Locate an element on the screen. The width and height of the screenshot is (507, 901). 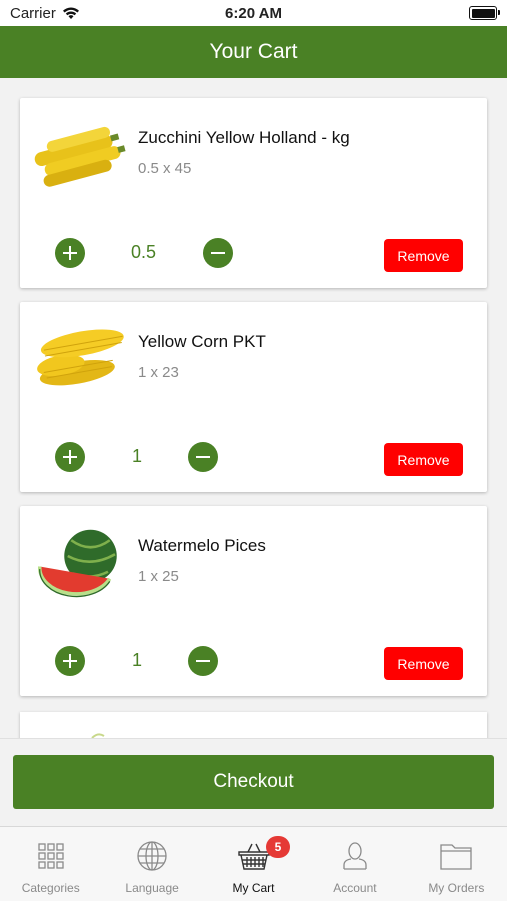
status-left: Carrier is located at coordinates (45, 13).